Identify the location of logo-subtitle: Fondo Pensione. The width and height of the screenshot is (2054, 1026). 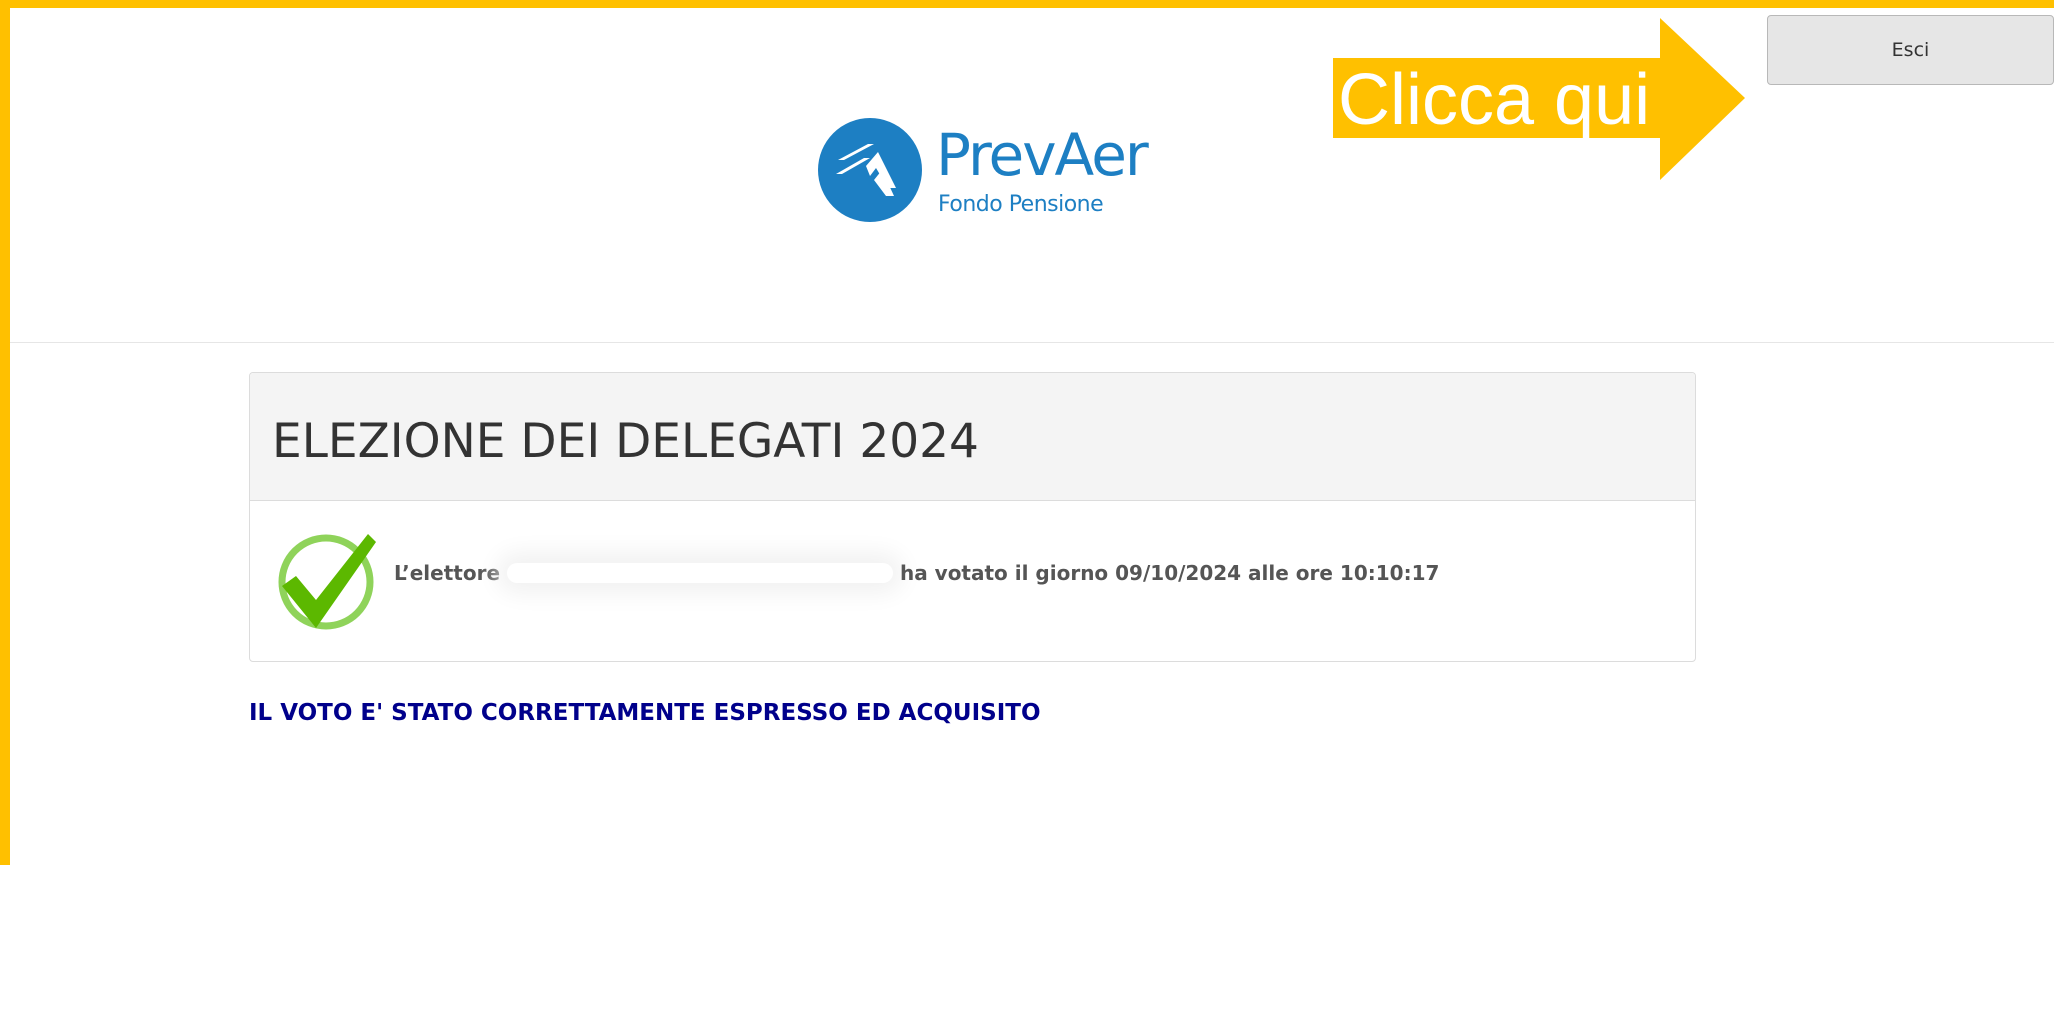
(1021, 204).